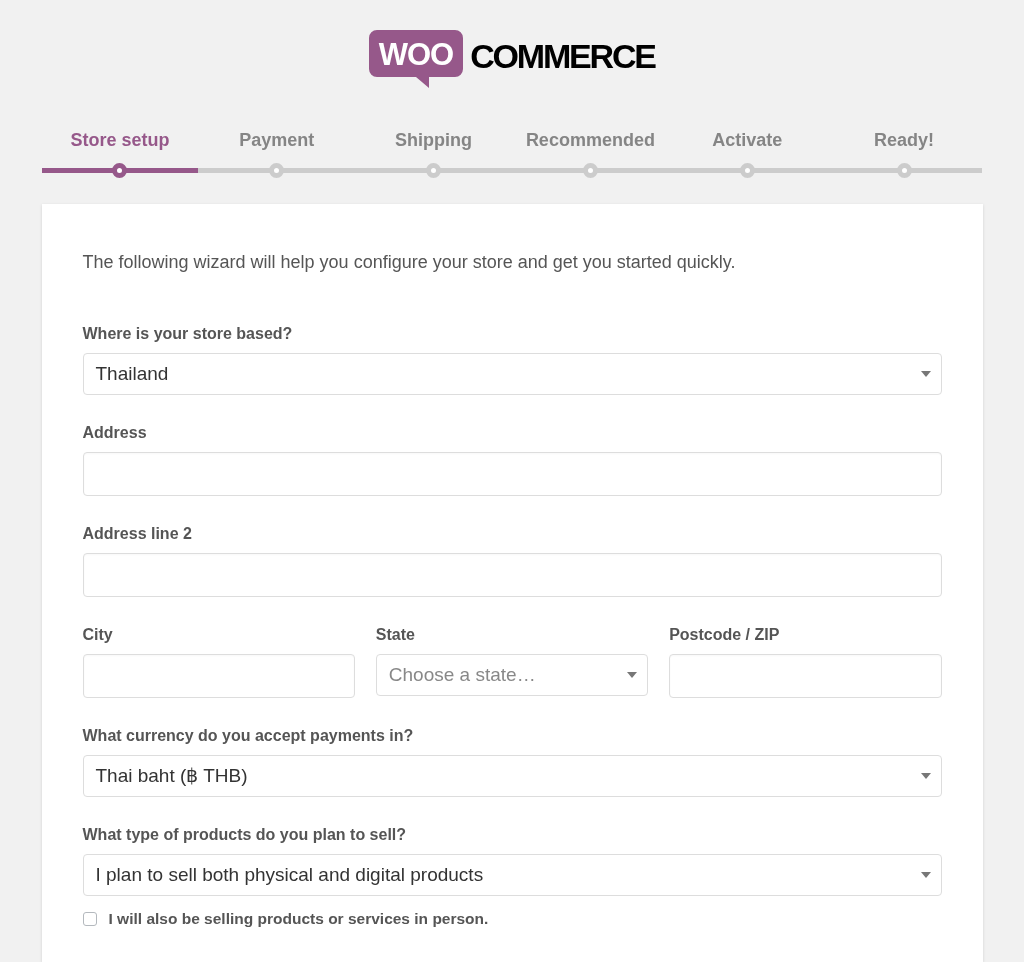 This screenshot has width=1024, height=962. Describe the element at coordinates (512, 374) in the screenshot. I see `dropdown-select: Thailand` at that location.